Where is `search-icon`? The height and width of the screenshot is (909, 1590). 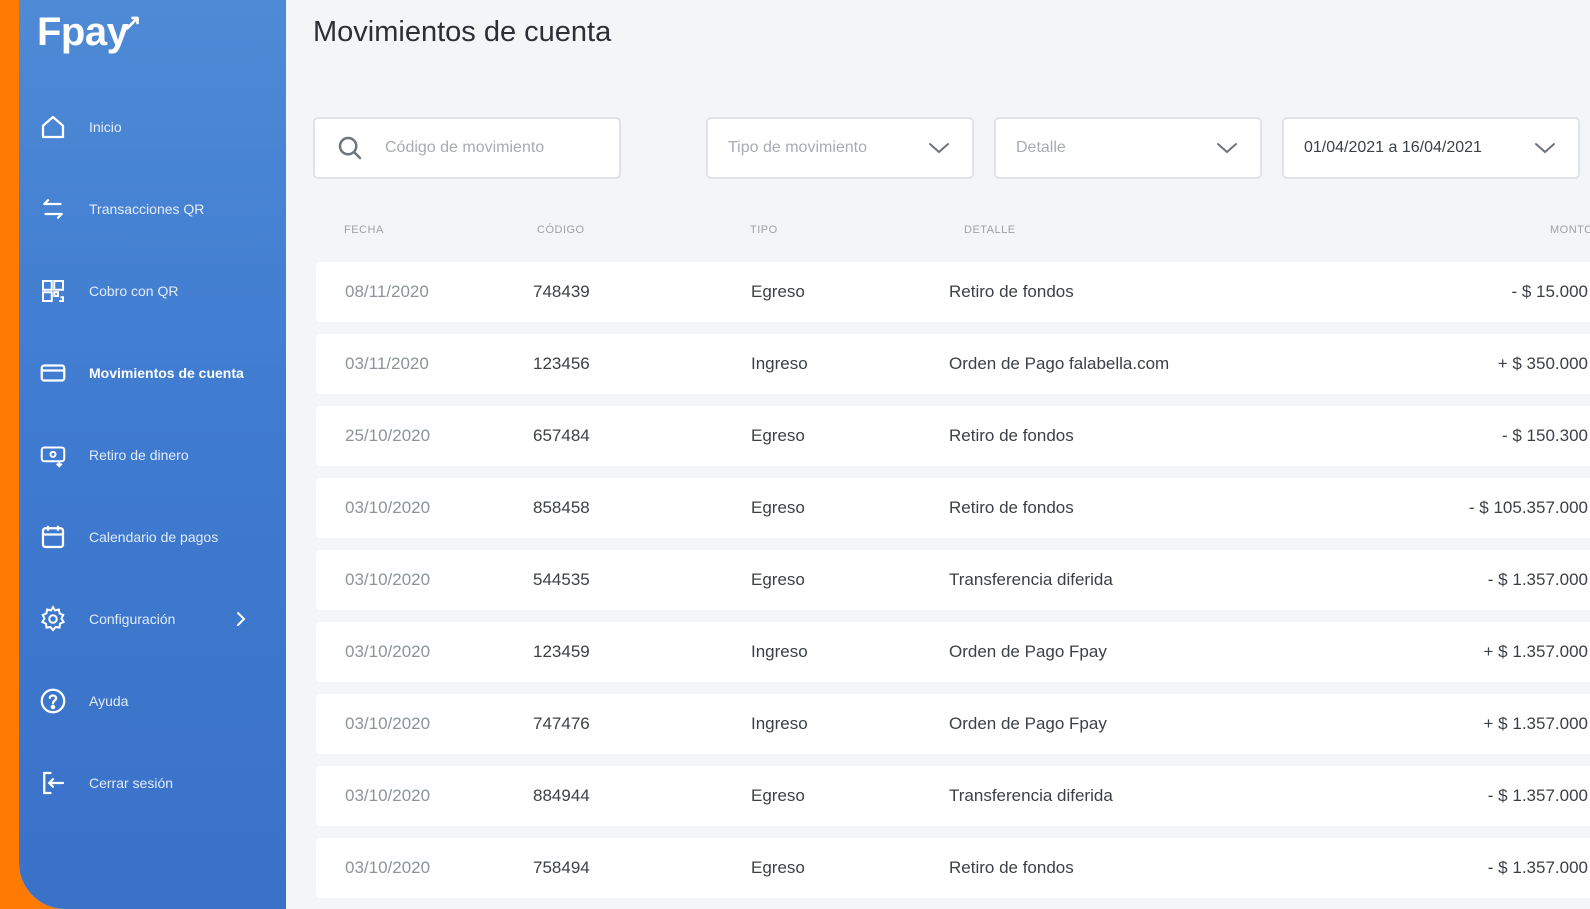 search-icon is located at coordinates (350, 148).